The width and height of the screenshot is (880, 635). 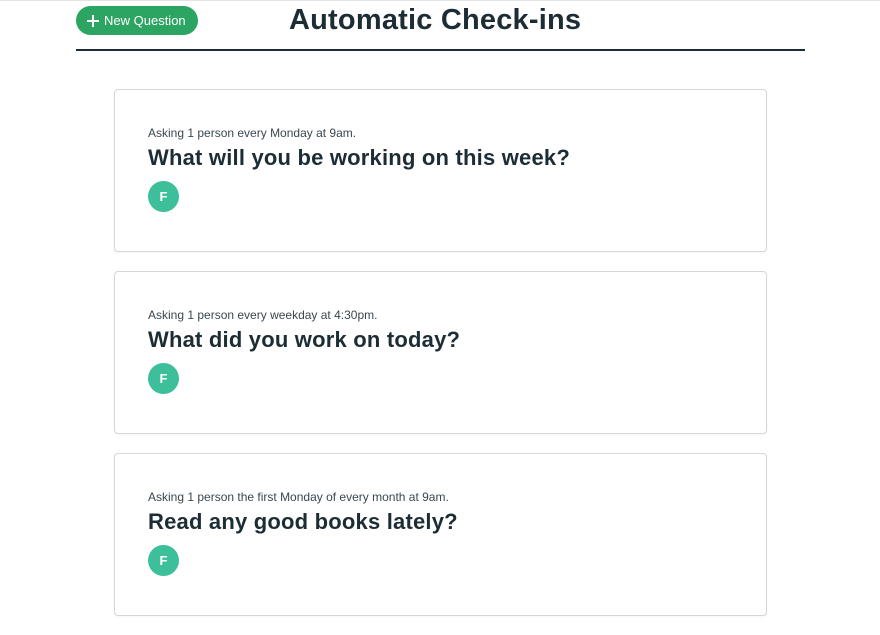 I want to click on question-title: Read any good books lately?, so click(x=303, y=522).